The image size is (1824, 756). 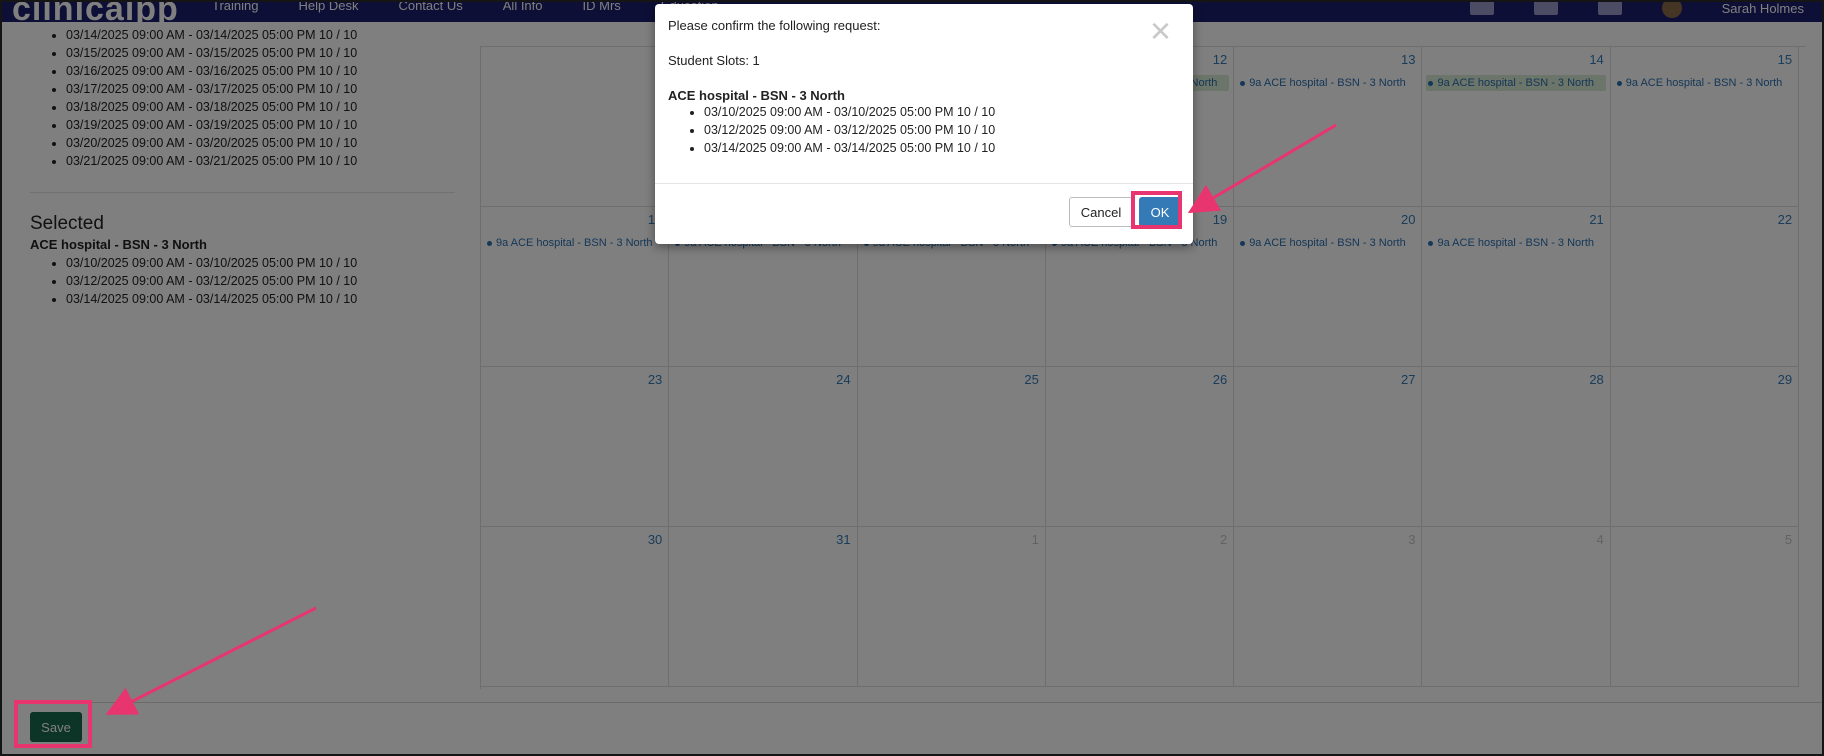 What do you see at coordinates (924, 213) in the screenshot?
I see `dialog-footer: Cancel OK` at bounding box center [924, 213].